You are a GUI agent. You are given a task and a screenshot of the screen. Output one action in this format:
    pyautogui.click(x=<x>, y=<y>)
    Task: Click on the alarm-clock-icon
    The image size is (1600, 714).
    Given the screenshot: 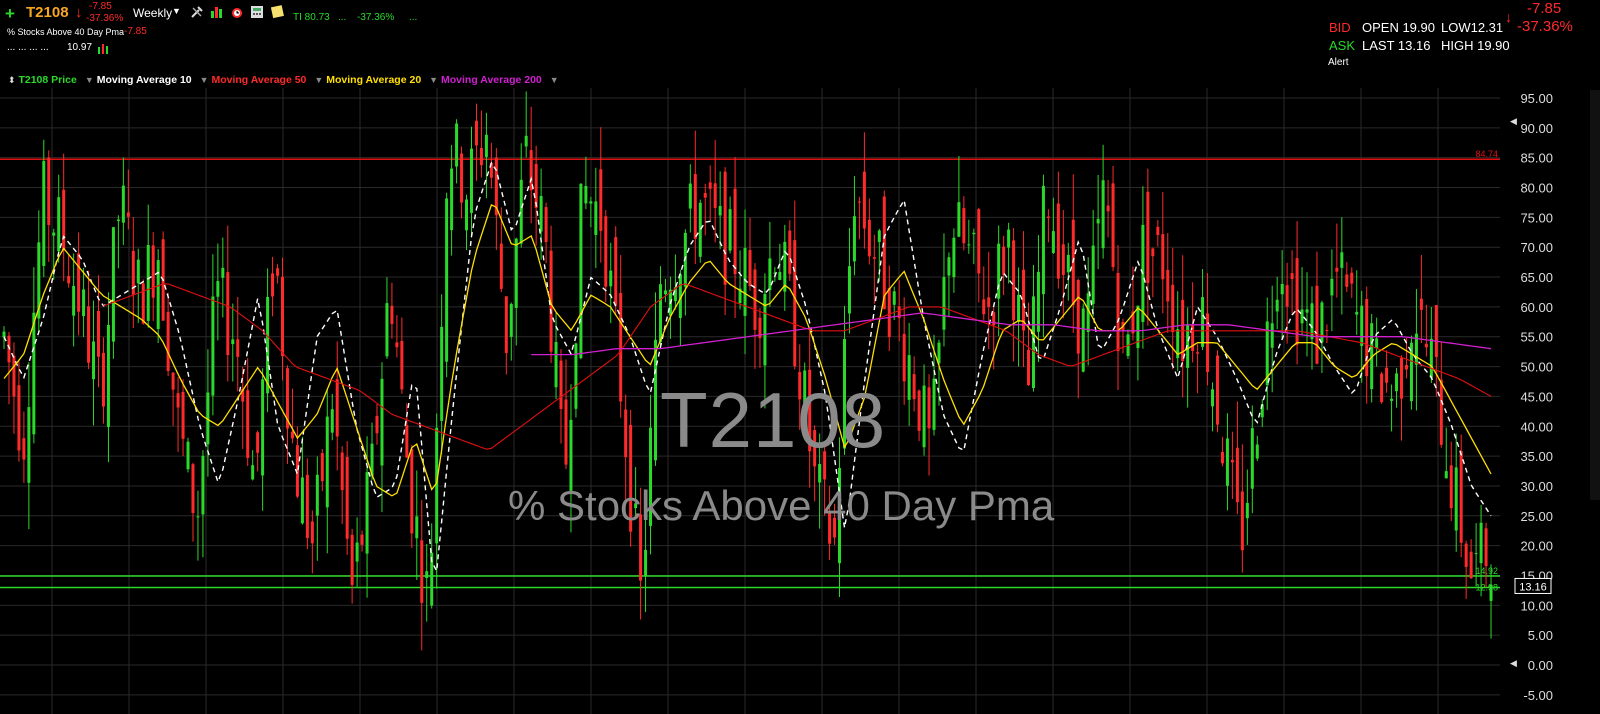 What is the action you would take?
    pyautogui.click(x=237, y=14)
    